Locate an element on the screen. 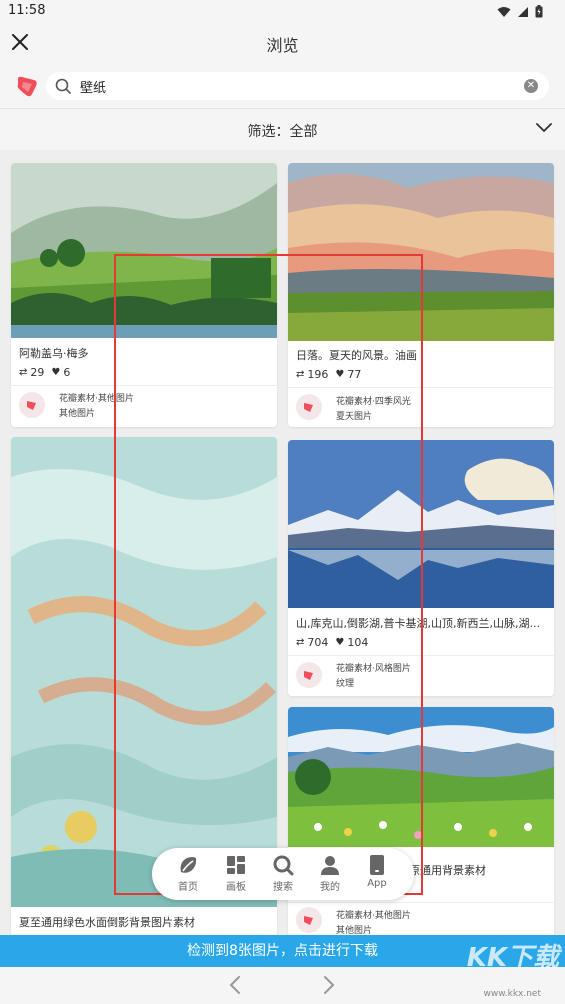  boards-icon is located at coordinates (236, 865).